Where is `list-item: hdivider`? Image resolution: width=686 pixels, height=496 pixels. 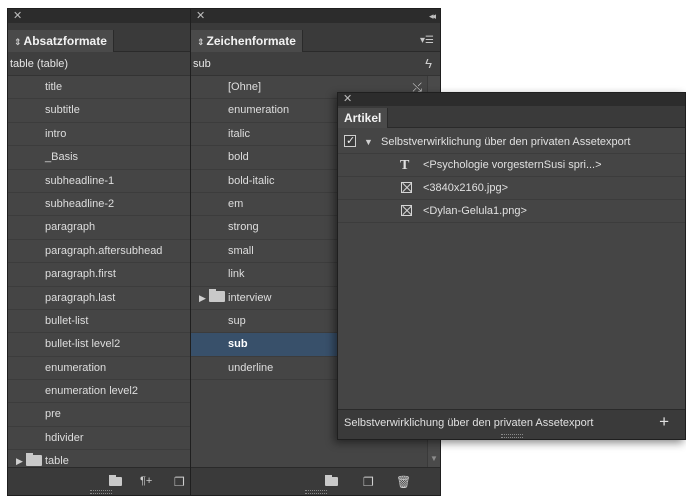
list-item: hdivider is located at coordinates (100, 439).